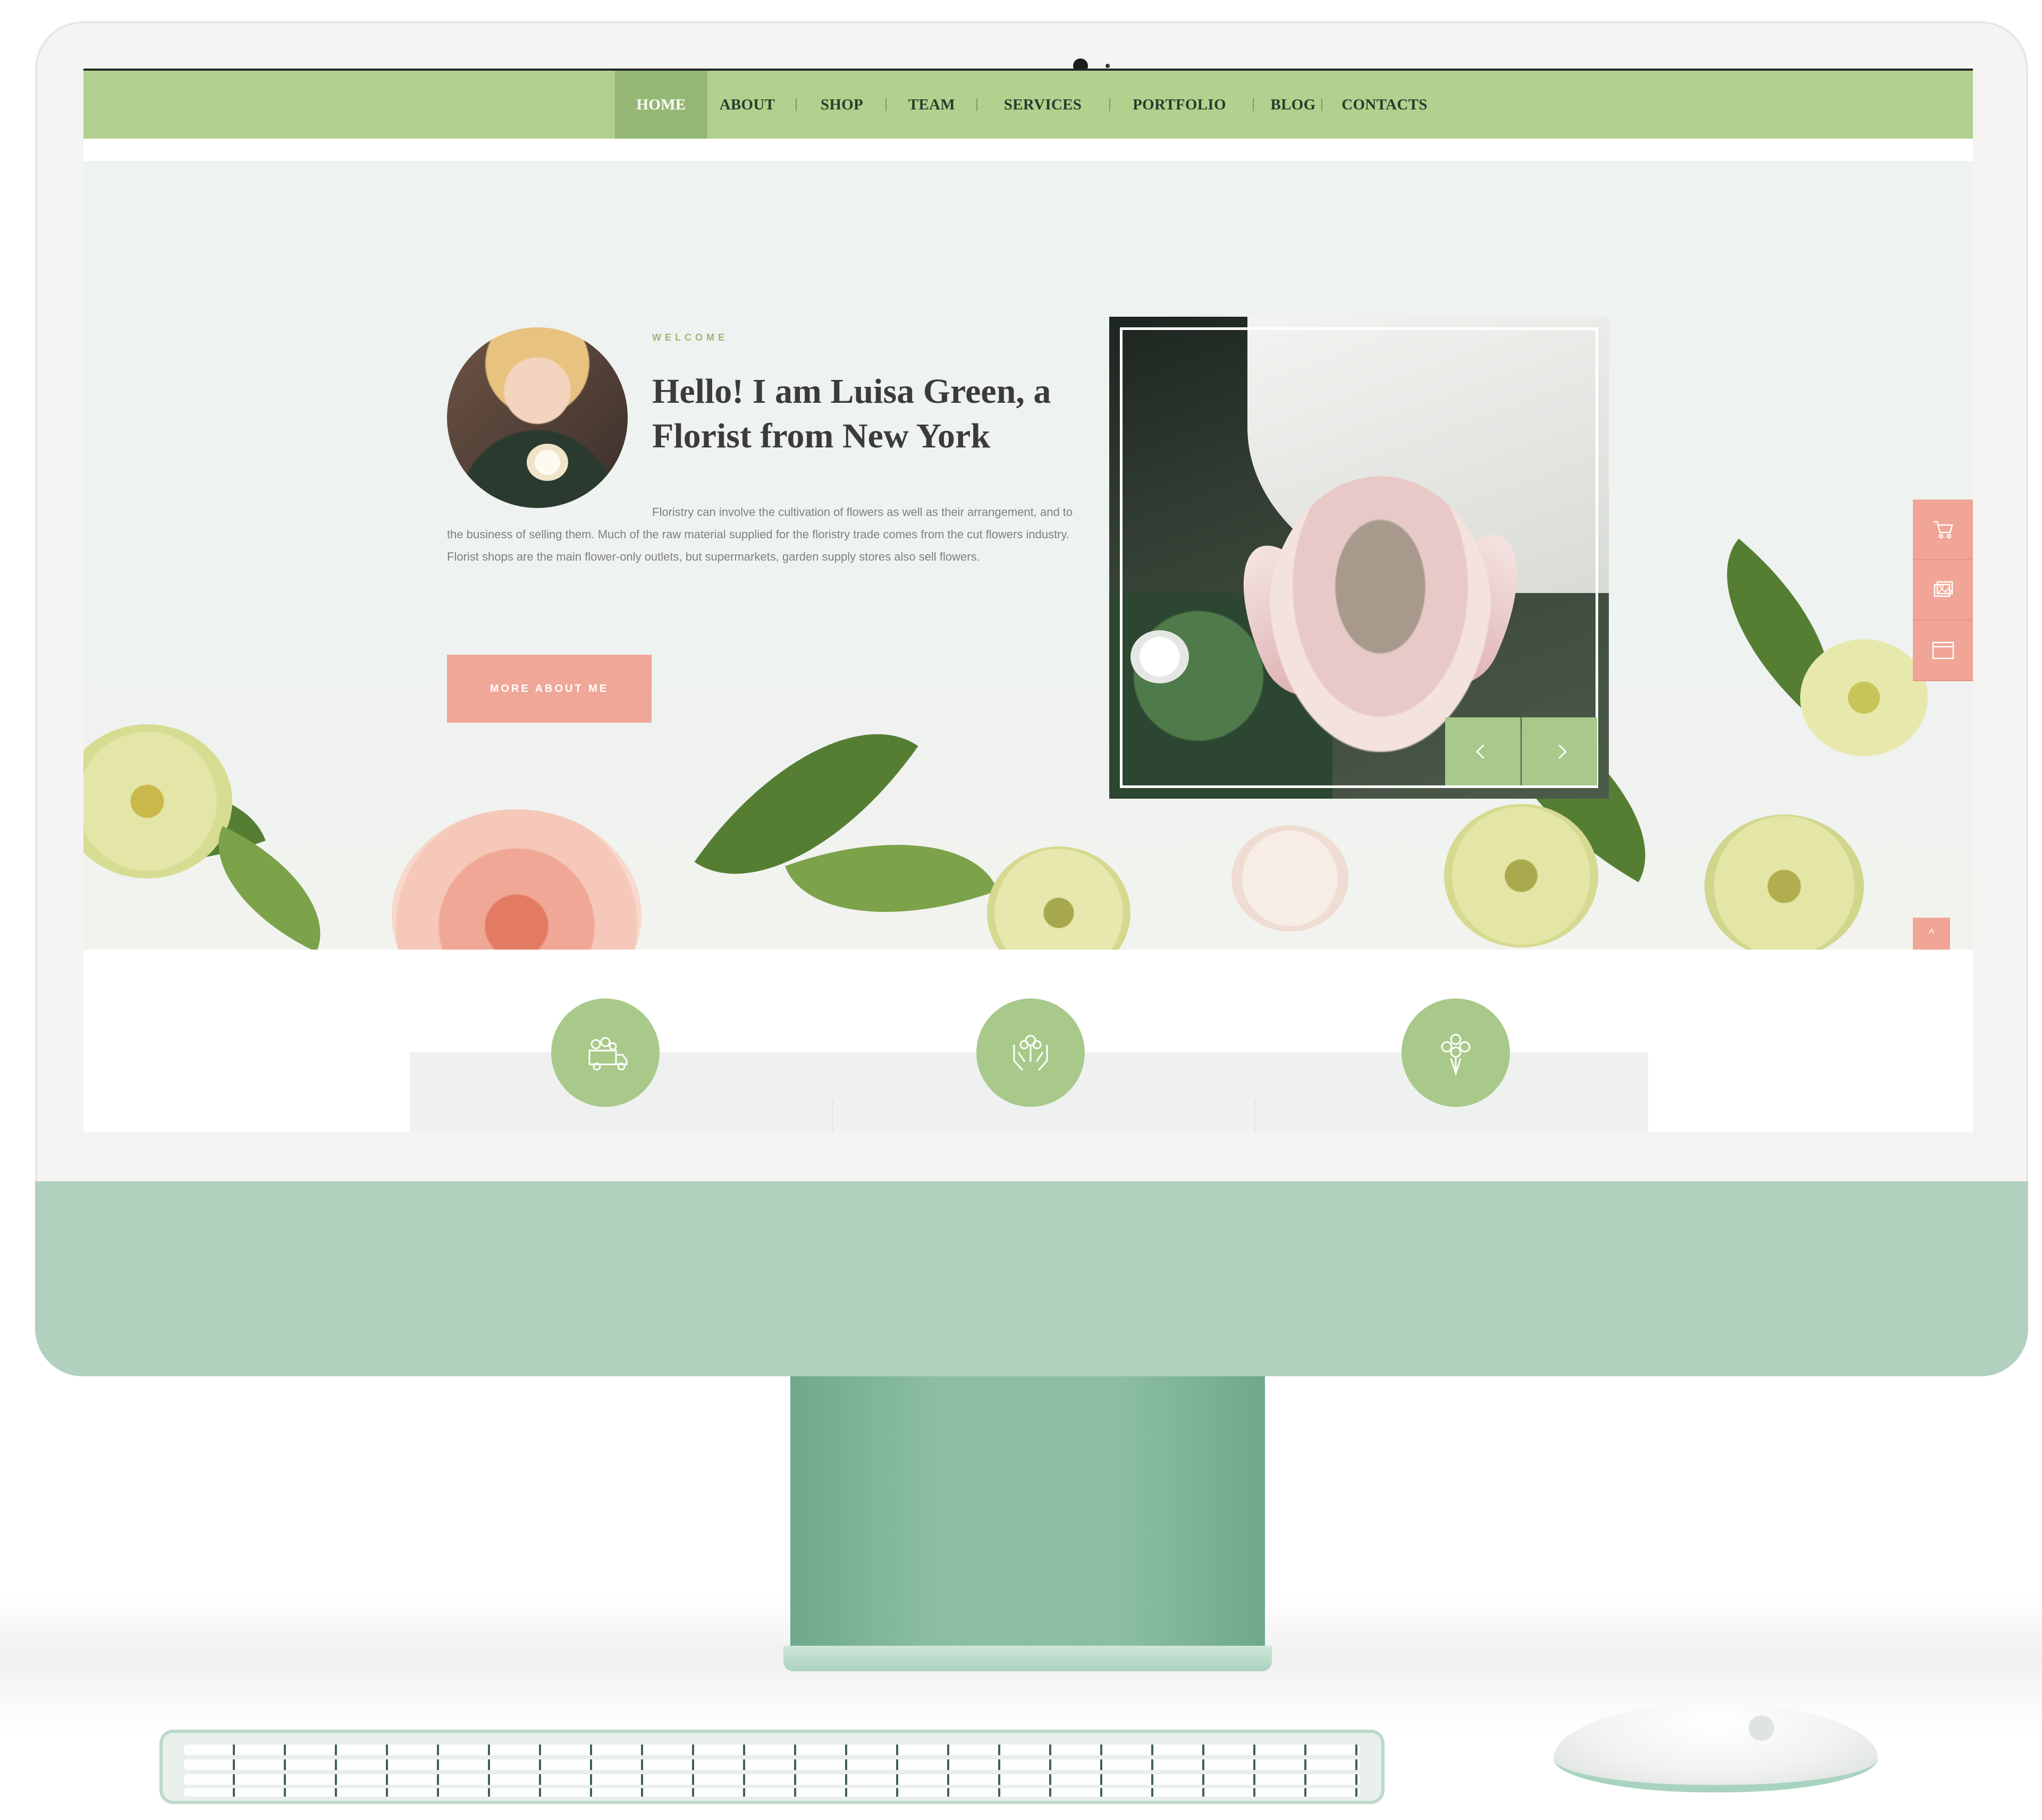  Describe the element at coordinates (1289, 878) in the screenshot. I see `petal-decoration` at that location.